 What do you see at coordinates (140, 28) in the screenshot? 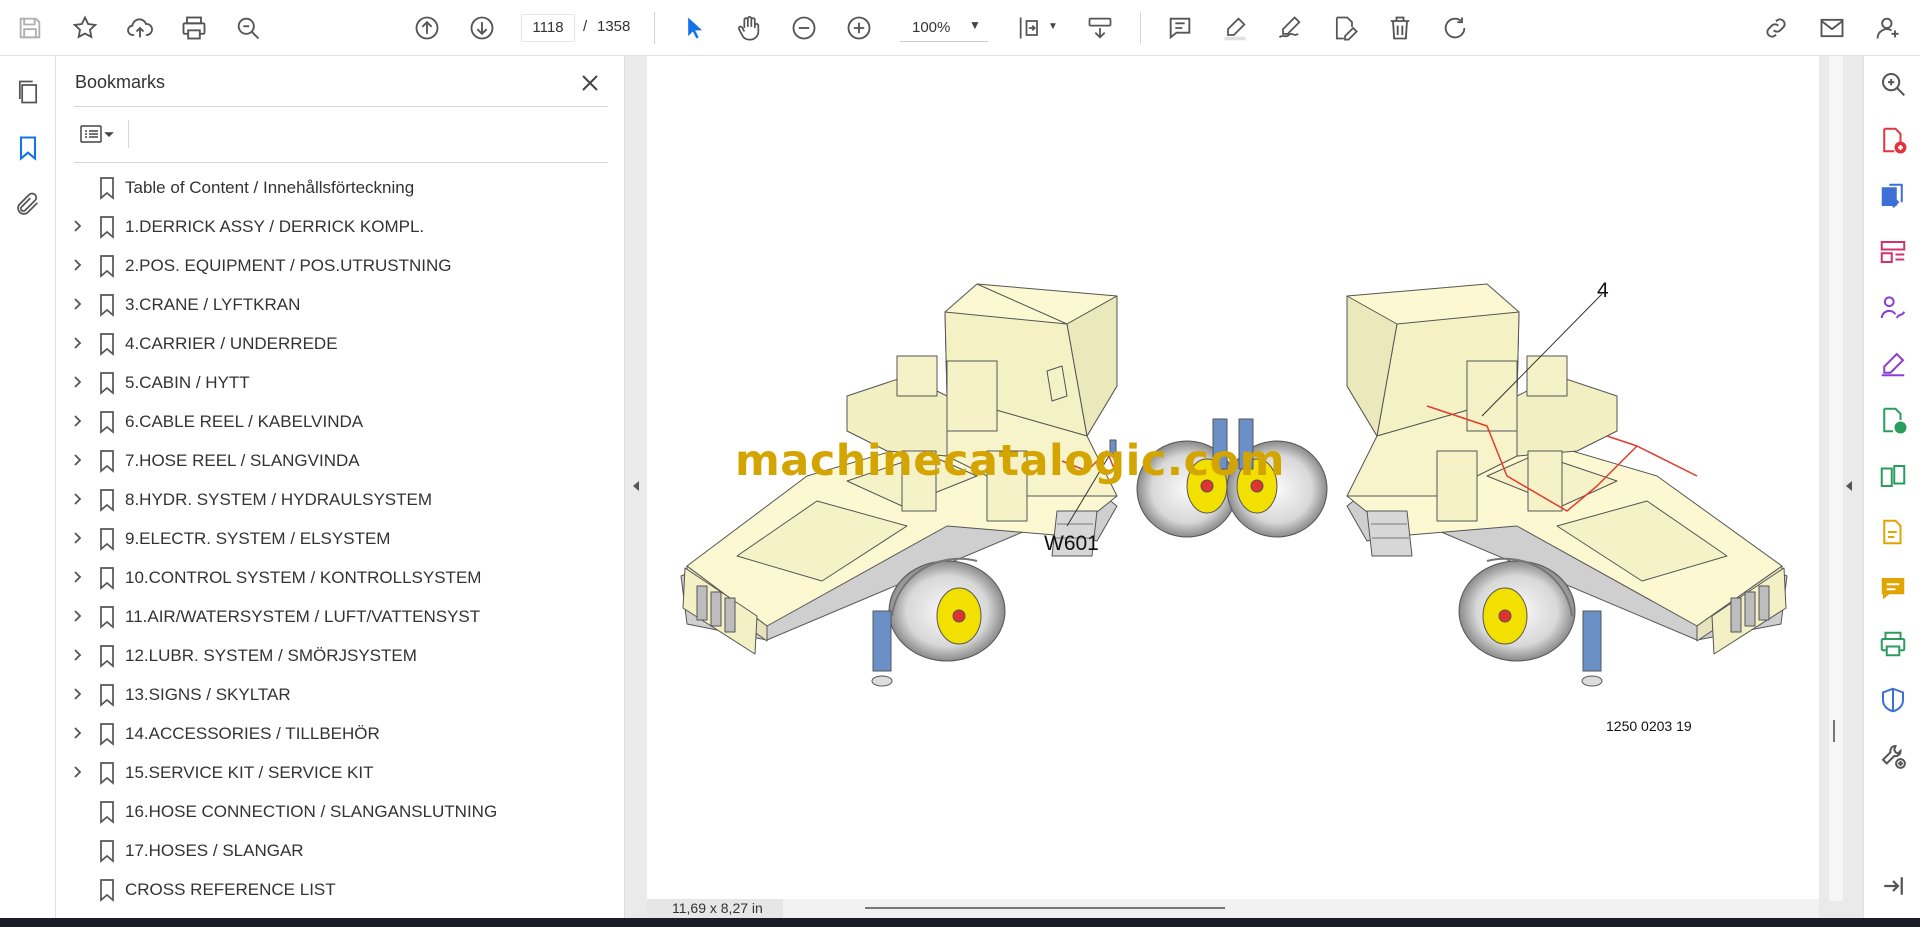
I see `upload-cloud-icon` at bounding box center [140, 28].